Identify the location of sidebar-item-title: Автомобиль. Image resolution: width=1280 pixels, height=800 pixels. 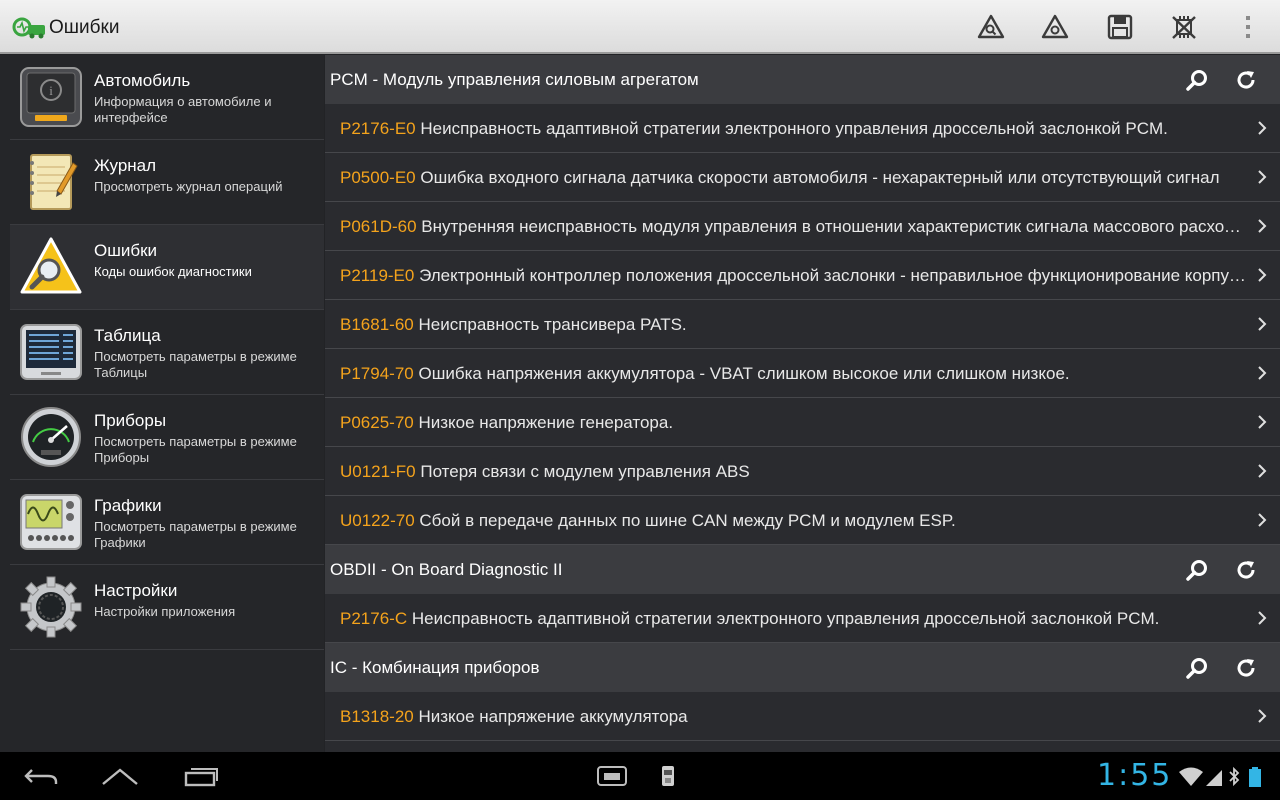
(142, 80).